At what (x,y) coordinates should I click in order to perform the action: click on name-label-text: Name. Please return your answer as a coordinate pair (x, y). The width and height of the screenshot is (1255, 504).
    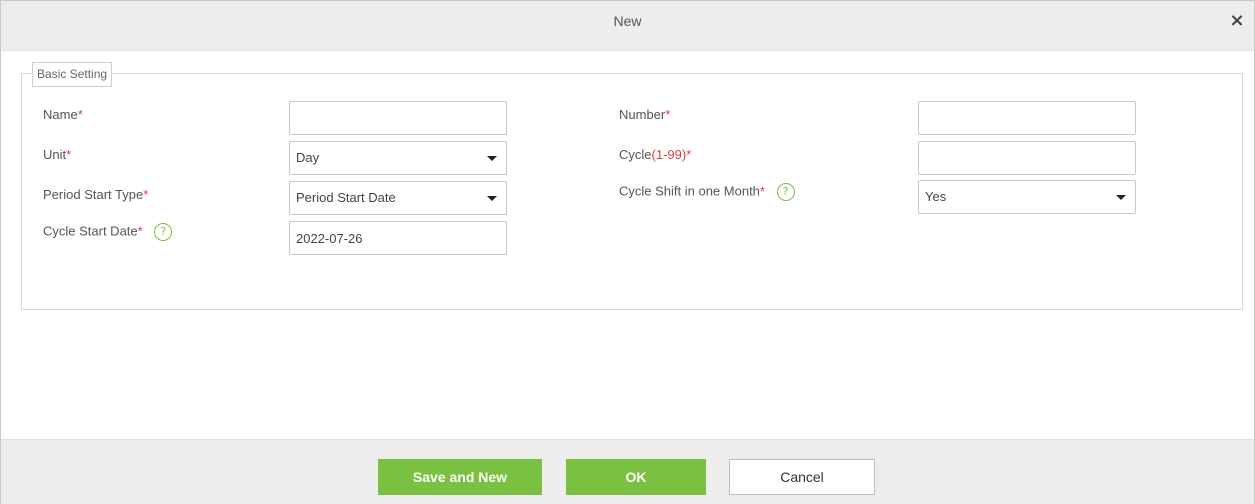
    Looking at the image, I should click on (60, 114).